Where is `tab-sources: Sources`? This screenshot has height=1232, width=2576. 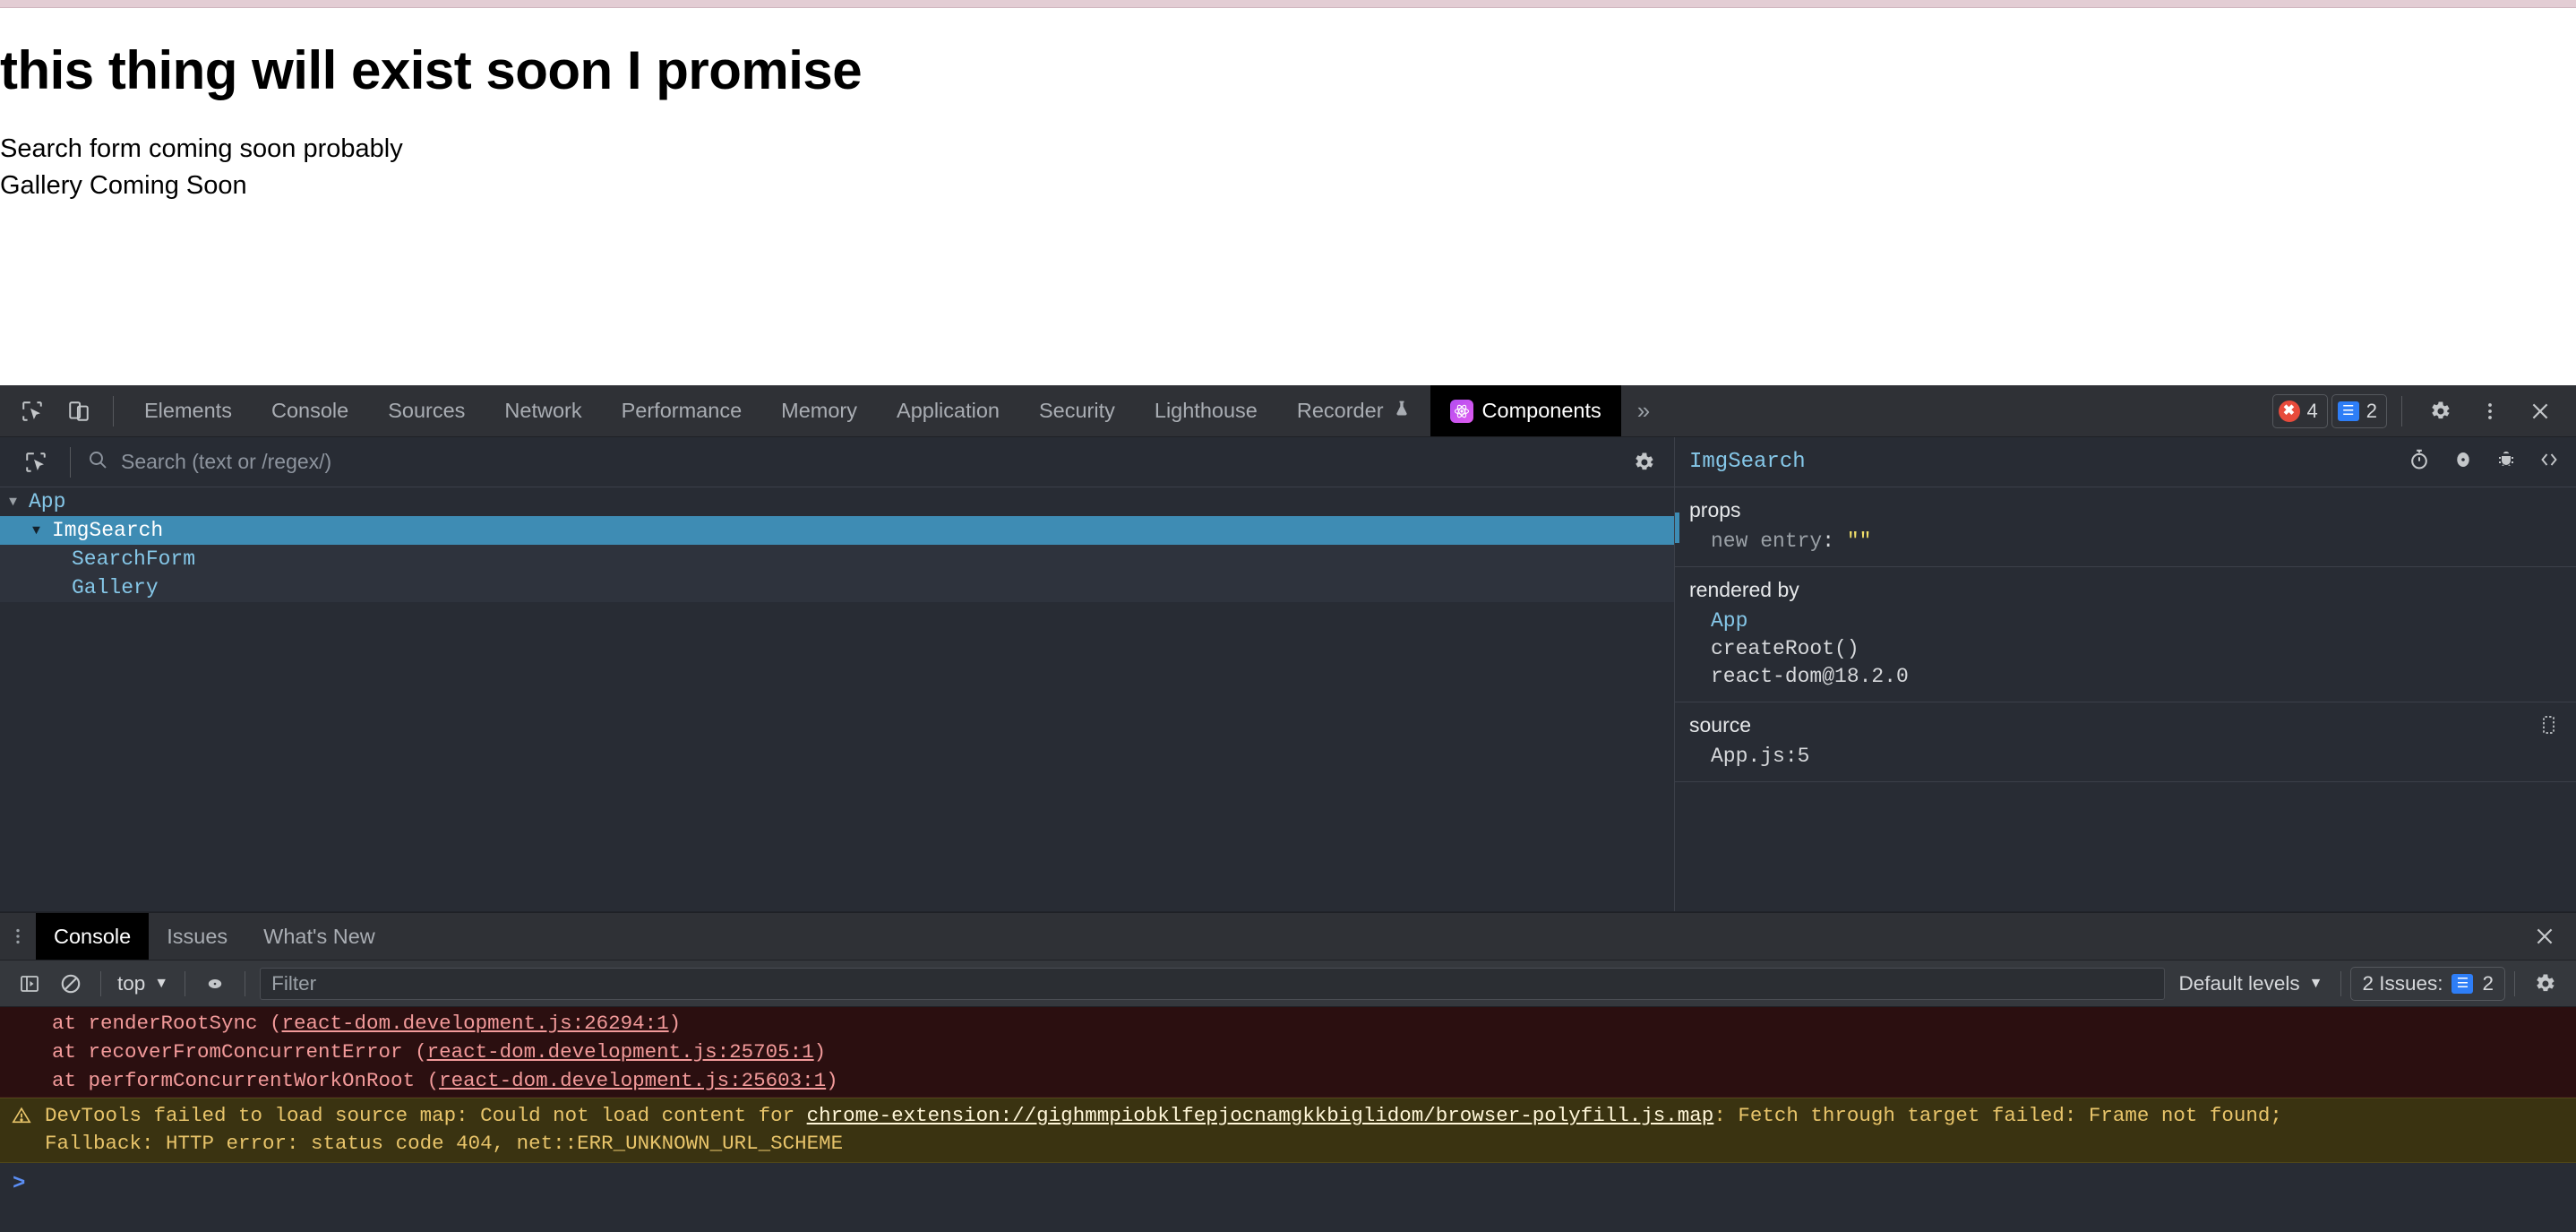
tab-sources: Sources is located at coordinates (426, 410).